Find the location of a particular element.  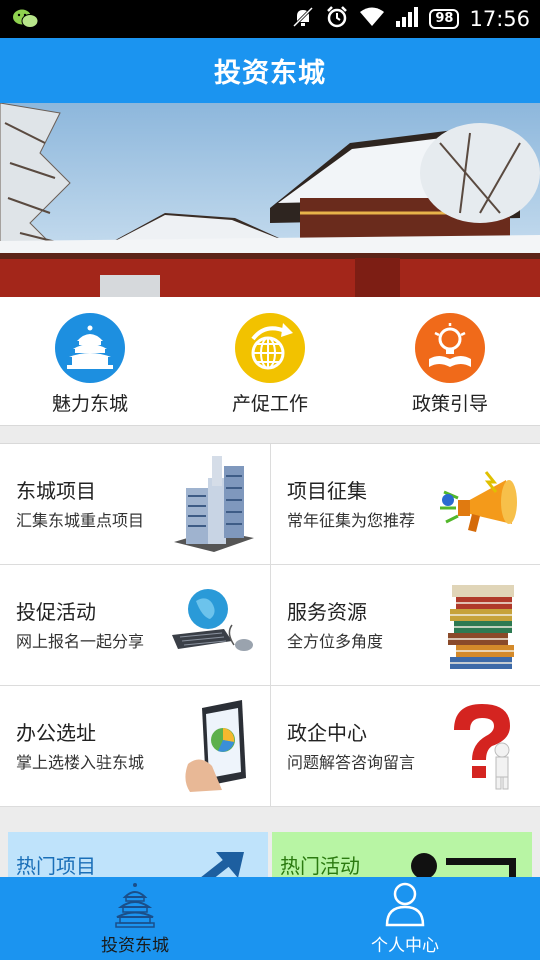

book-bulb-icon is located at coordinates (450, 348).